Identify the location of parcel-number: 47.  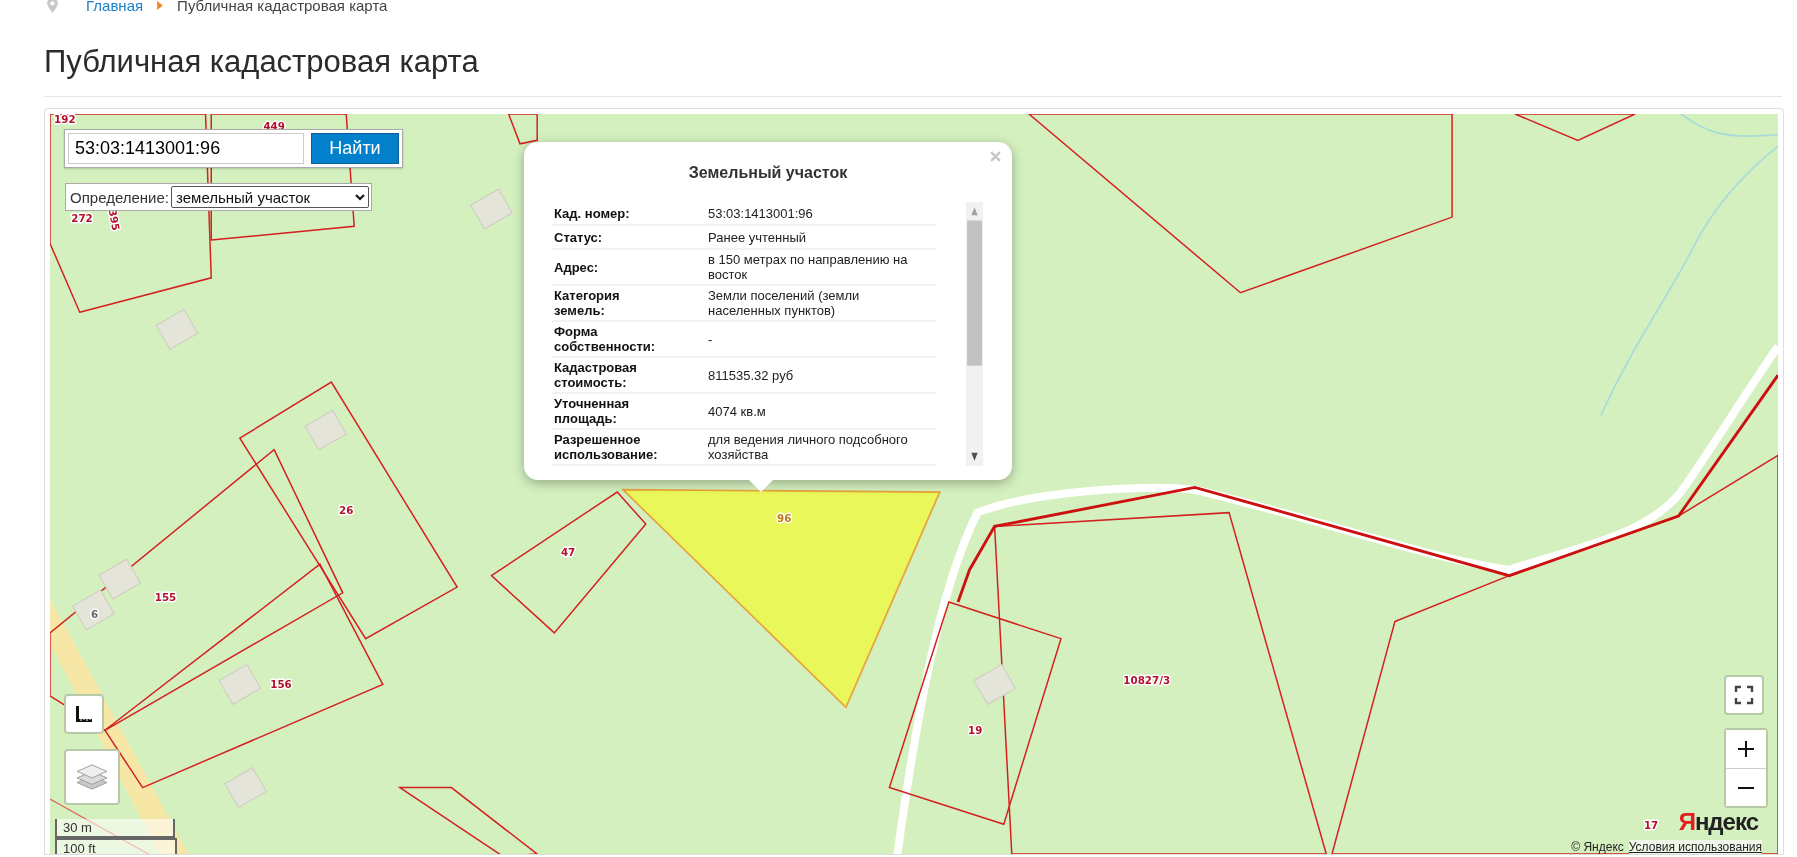
(568, 552).